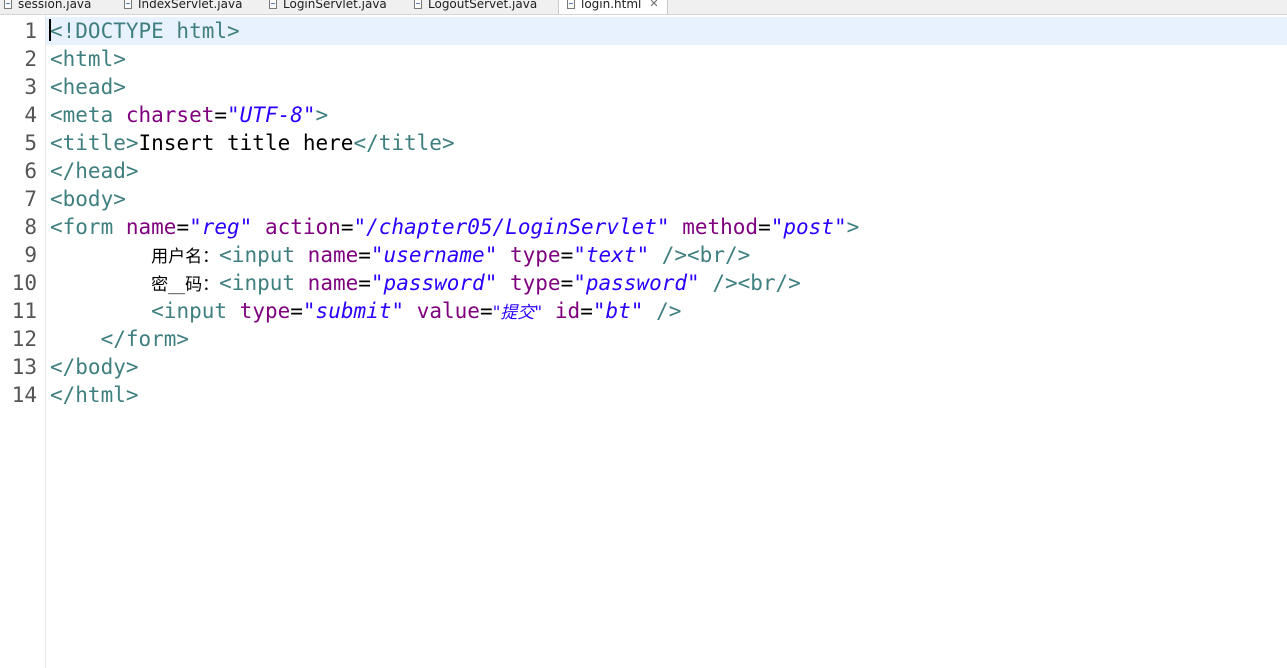 This screenshot has width=1287, height=668. Describe the element at coordinates (335, 5) in the screenshot. I see `tab-label: LoginServlet.java` at that location.